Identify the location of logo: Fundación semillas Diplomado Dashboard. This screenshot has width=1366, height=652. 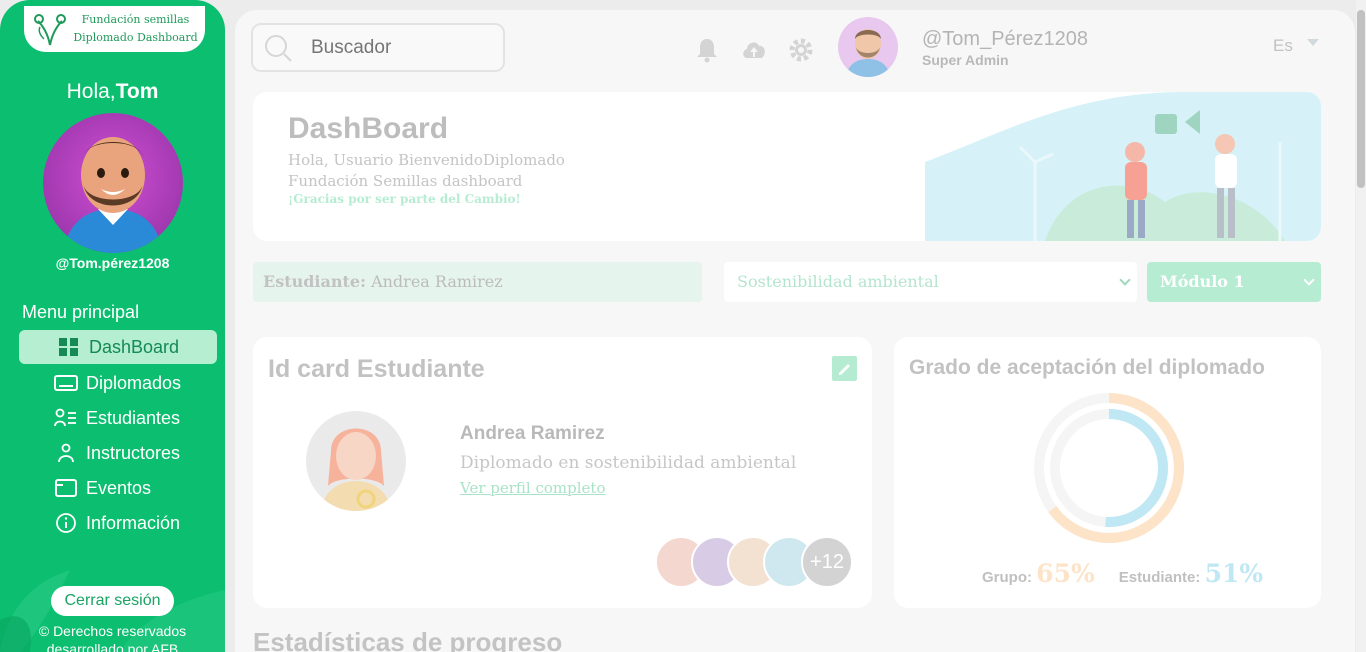
(114, 29).